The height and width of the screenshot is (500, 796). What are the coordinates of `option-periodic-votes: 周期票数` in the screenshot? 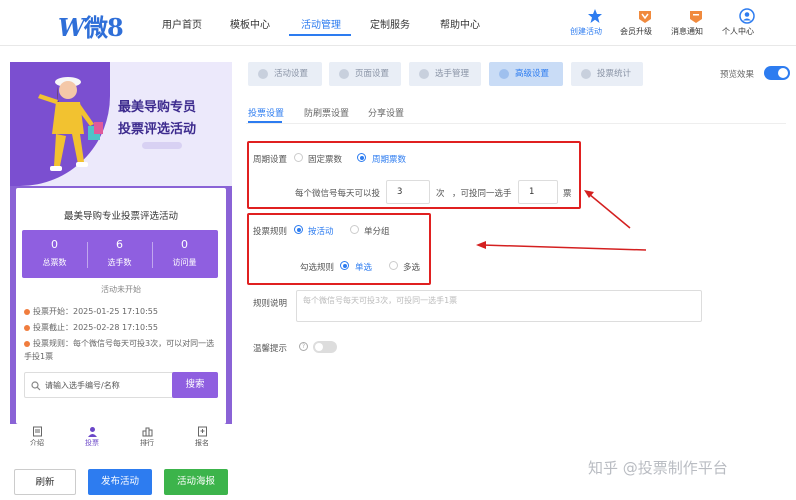 It's located at (389, 159).